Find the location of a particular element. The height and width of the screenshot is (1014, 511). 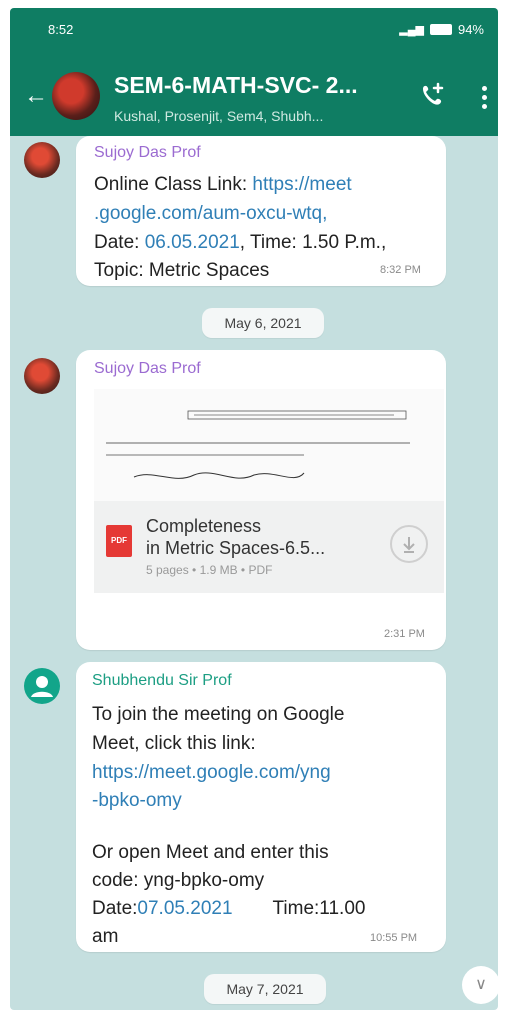

download-icon is located at coordinates (409, 544).